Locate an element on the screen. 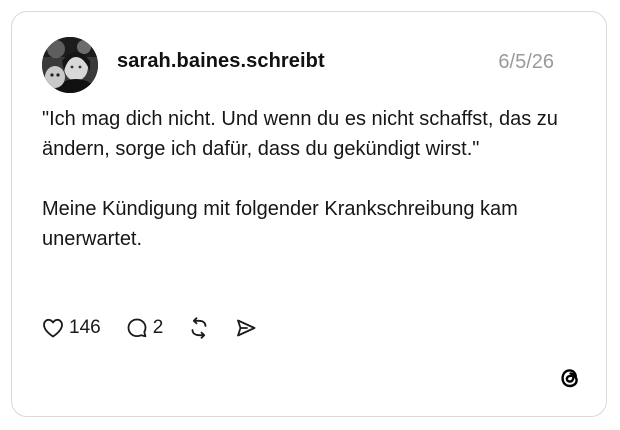 The height and width of the screenshot is (430, 620). share-button is located at coordinates (246, 328).